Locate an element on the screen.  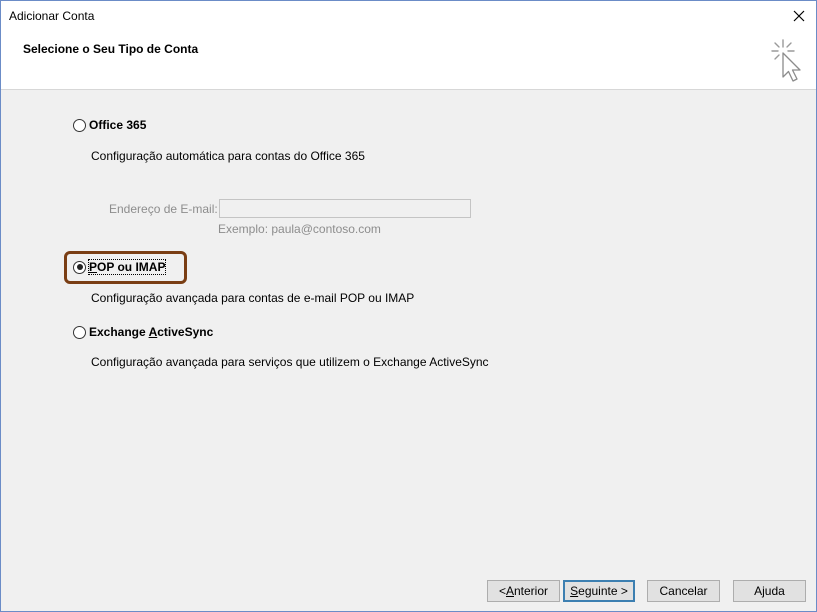
window-title: Adicionar Conta is located at coordinates (52, 16).